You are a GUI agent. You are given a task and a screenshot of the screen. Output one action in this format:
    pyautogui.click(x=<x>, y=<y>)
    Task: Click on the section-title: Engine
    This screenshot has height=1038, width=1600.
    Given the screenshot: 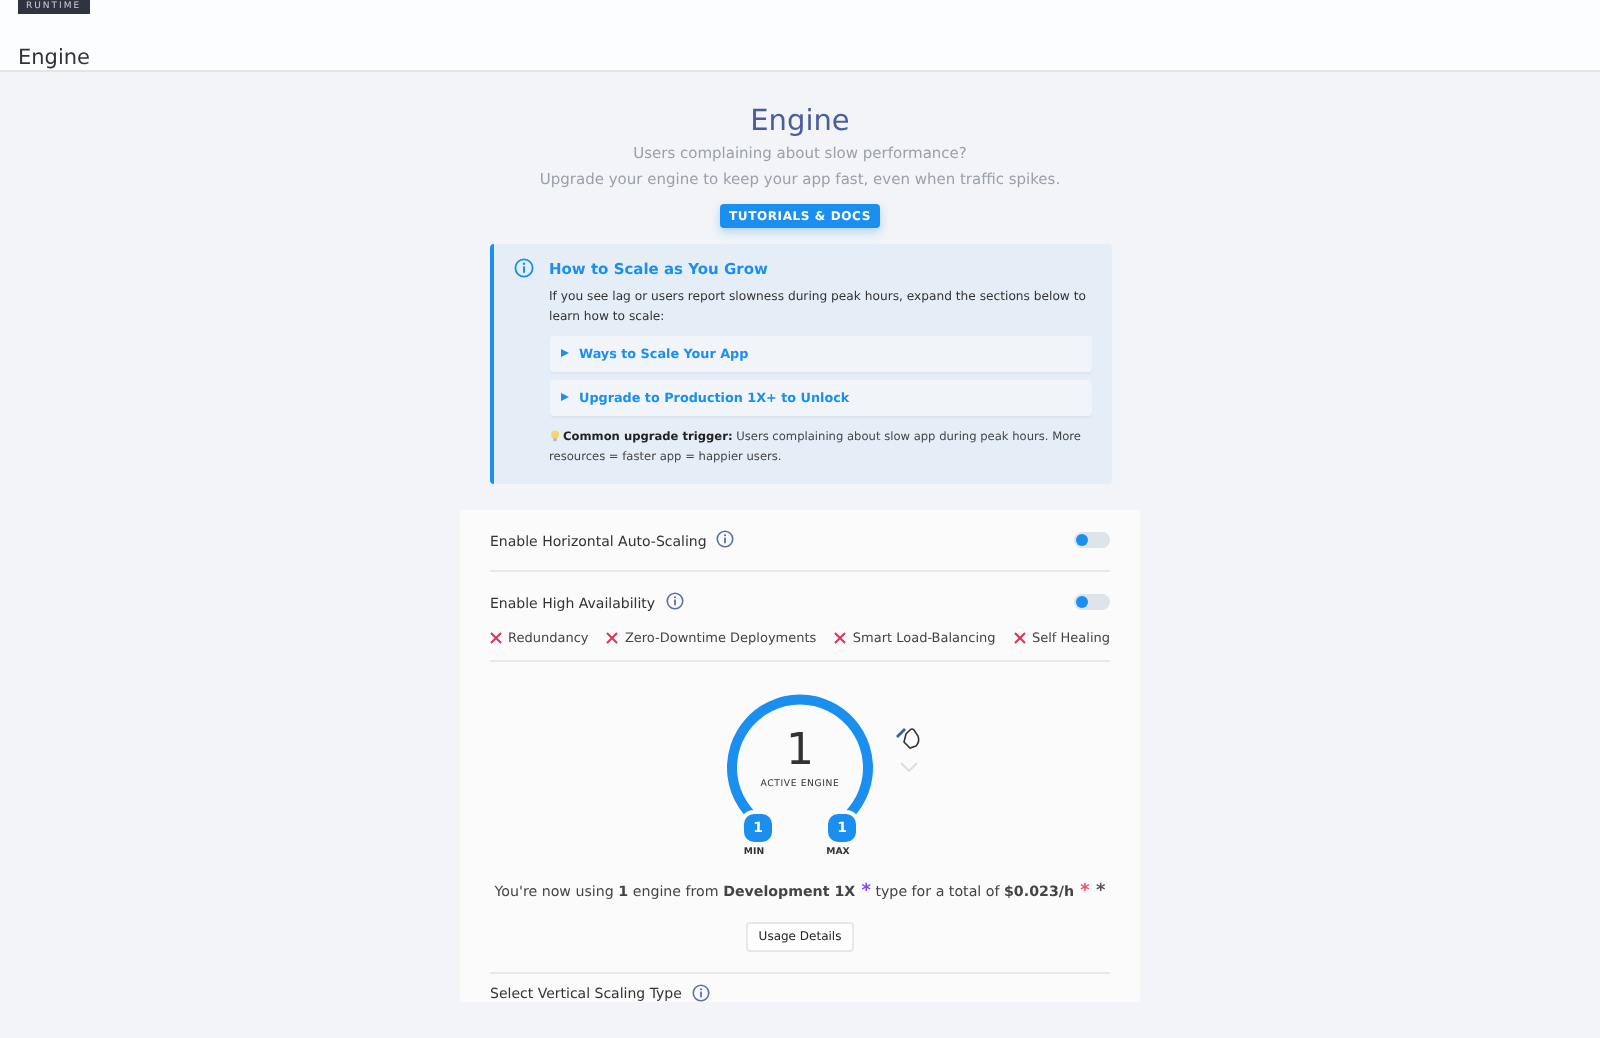 What is the action you would take?
    pyautogui.click(x=800, y=122)
    